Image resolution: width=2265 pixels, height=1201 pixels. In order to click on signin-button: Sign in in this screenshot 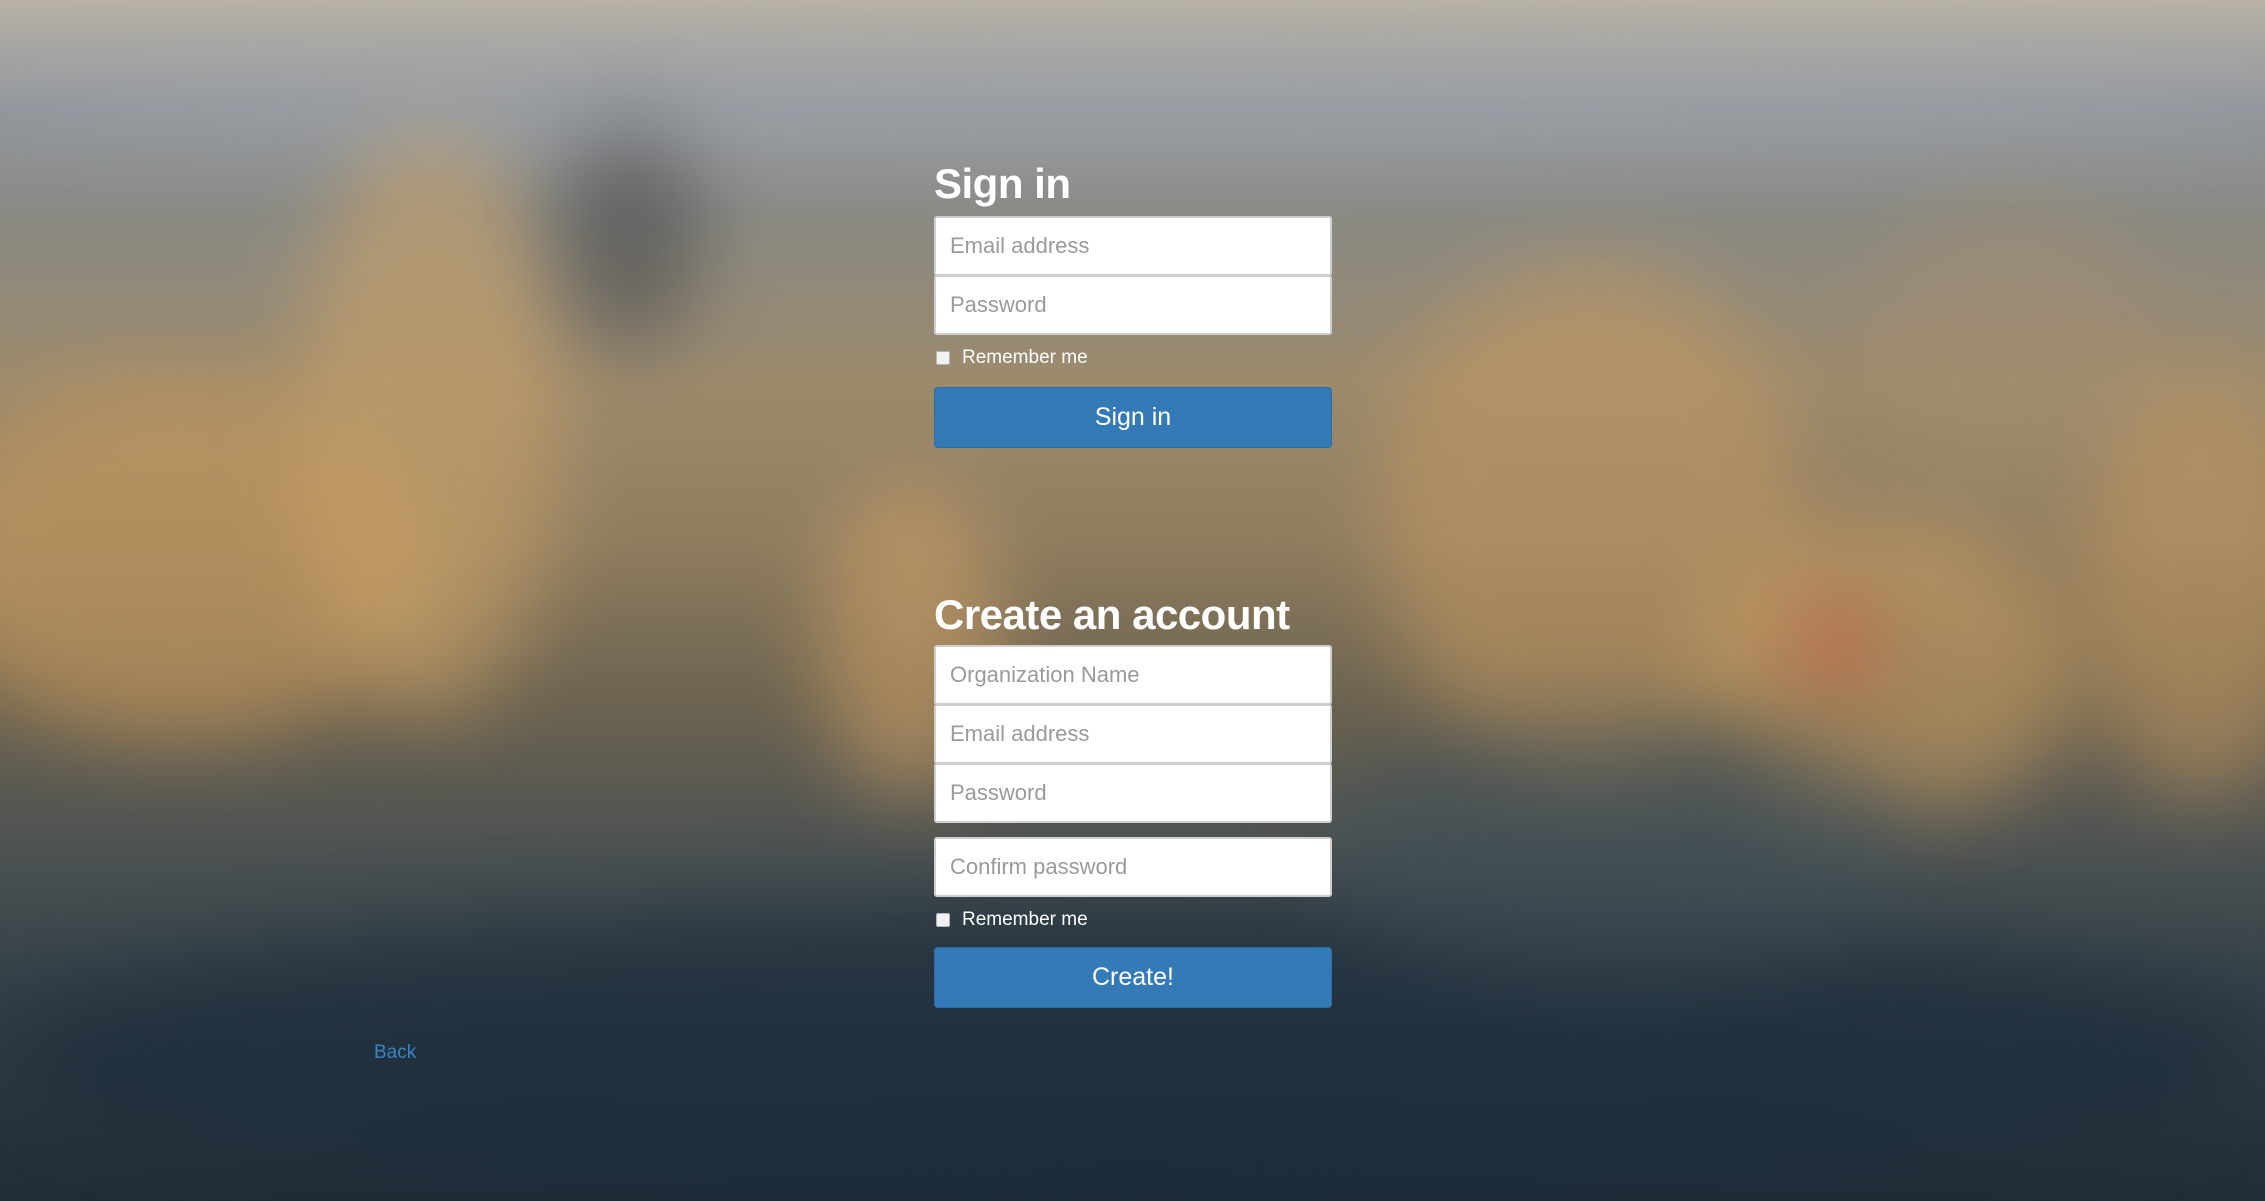, I will do `click(1133, 417)`.